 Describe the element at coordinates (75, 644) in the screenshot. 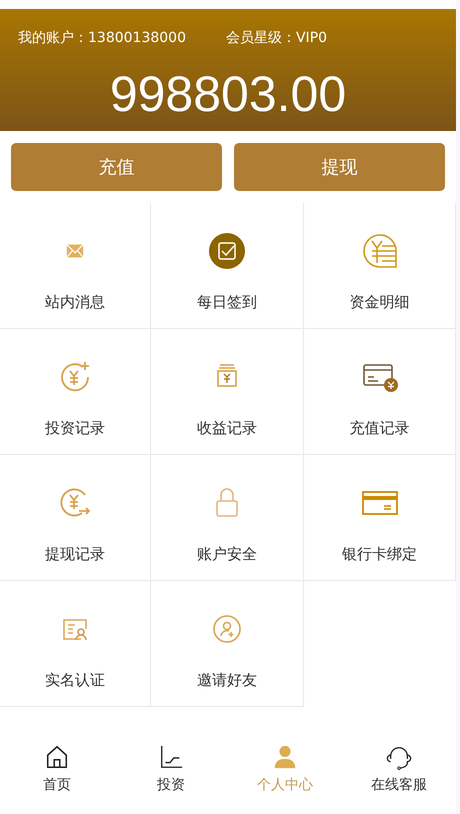

I see `menu-item: 实名认证` at that location.